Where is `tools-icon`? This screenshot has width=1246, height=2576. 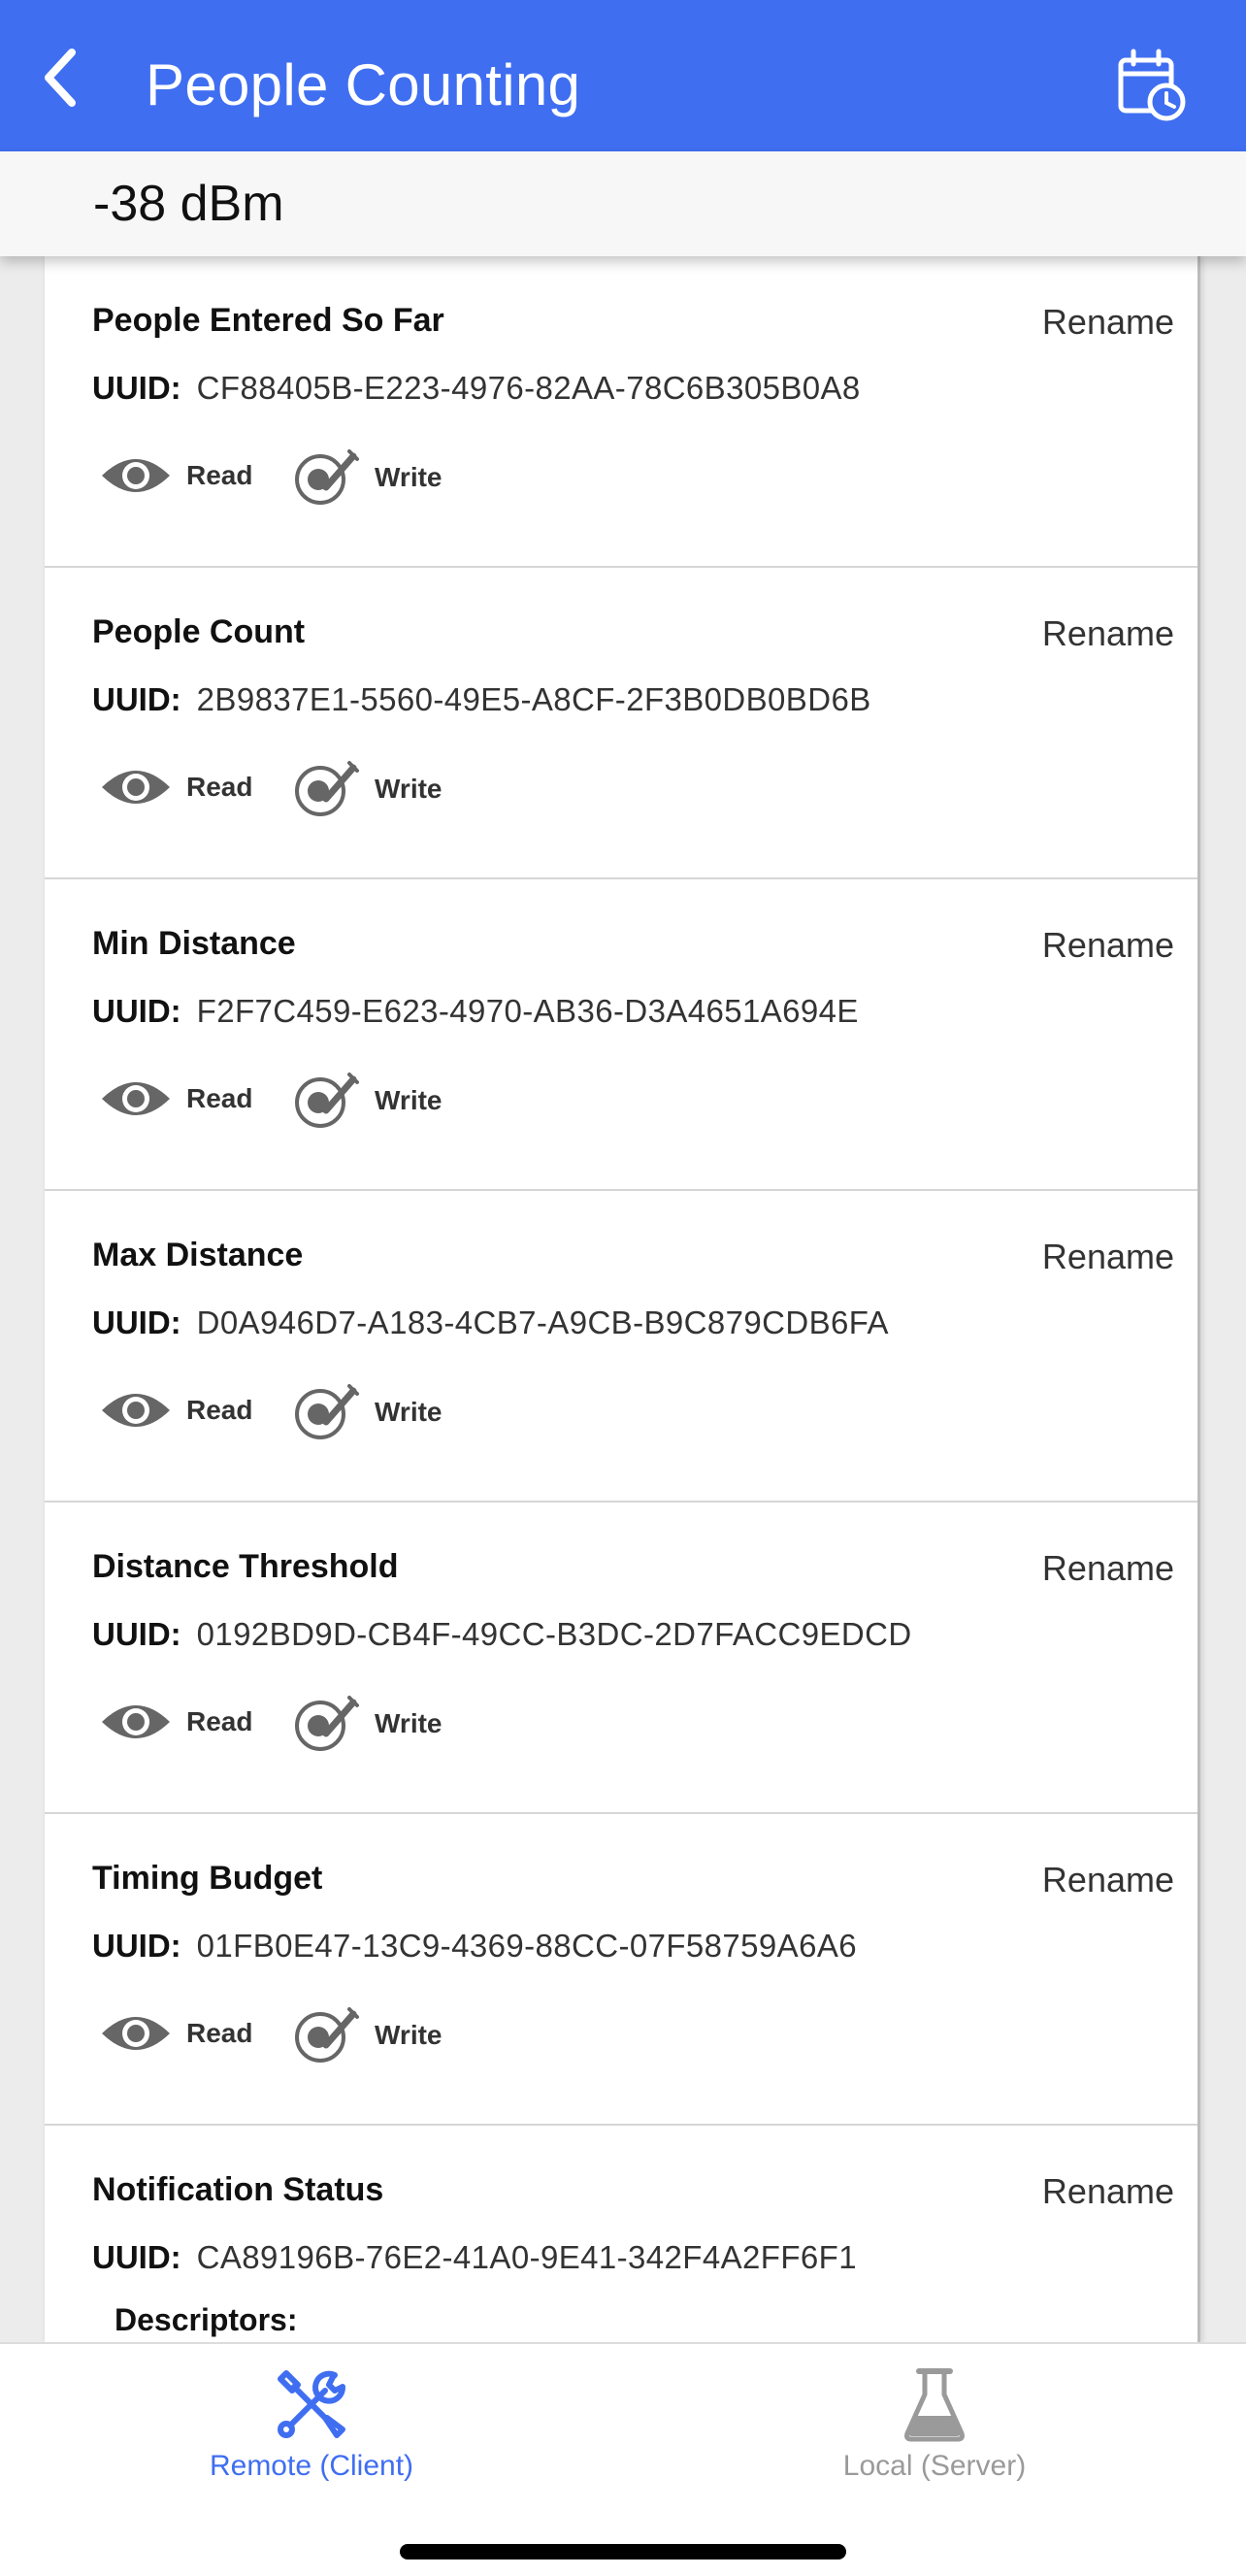
tools-icon is located at coordinates (312, 2404).